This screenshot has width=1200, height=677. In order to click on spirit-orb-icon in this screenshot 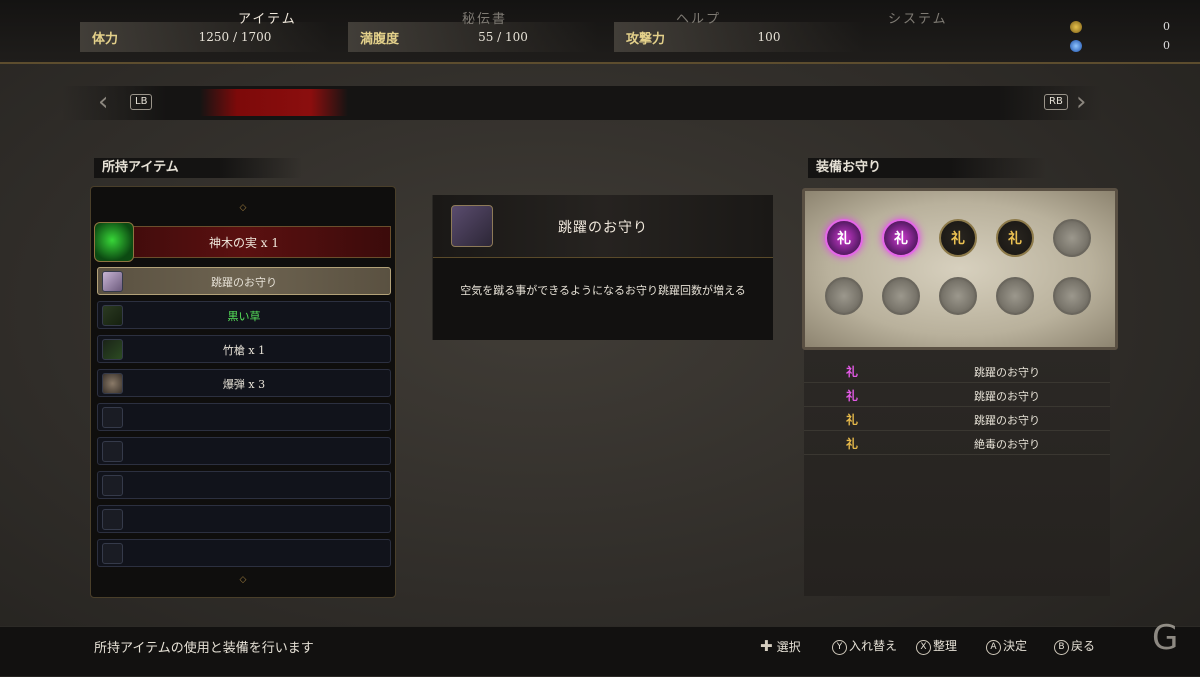, I will do `click(1076, 46)`.